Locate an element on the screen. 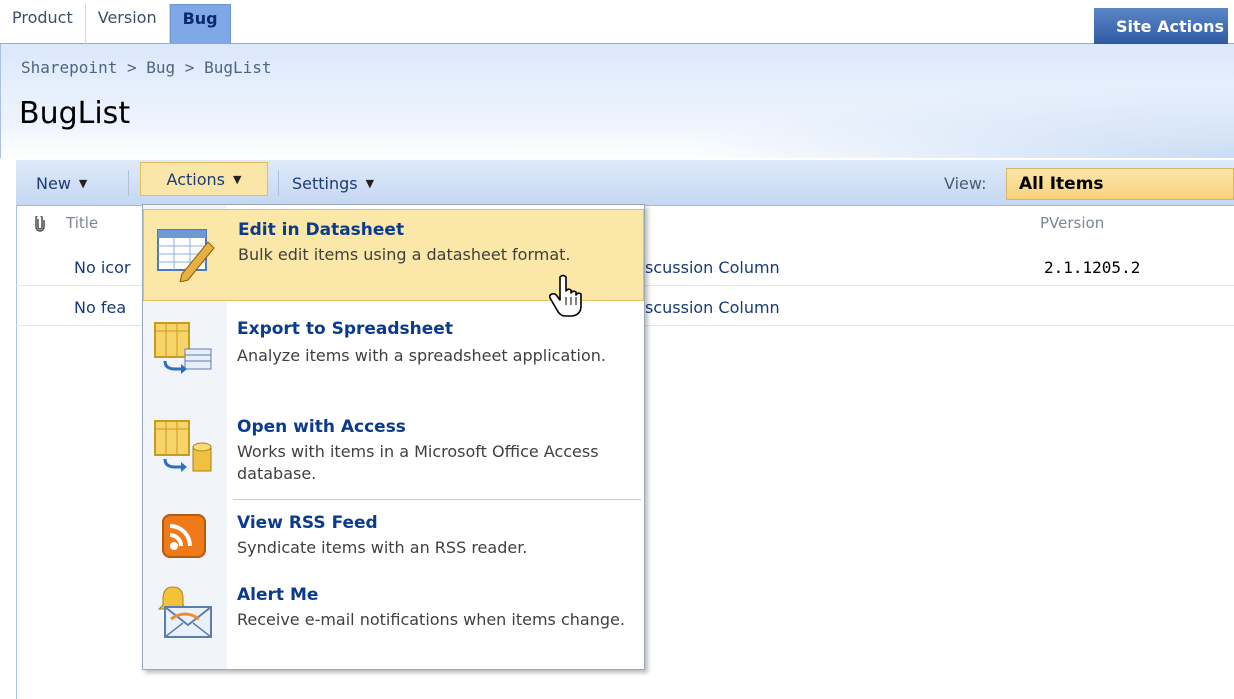 The image size is (1234, 699). actions-menu-button: Actions ▼ is located at coordinates (204, 179).